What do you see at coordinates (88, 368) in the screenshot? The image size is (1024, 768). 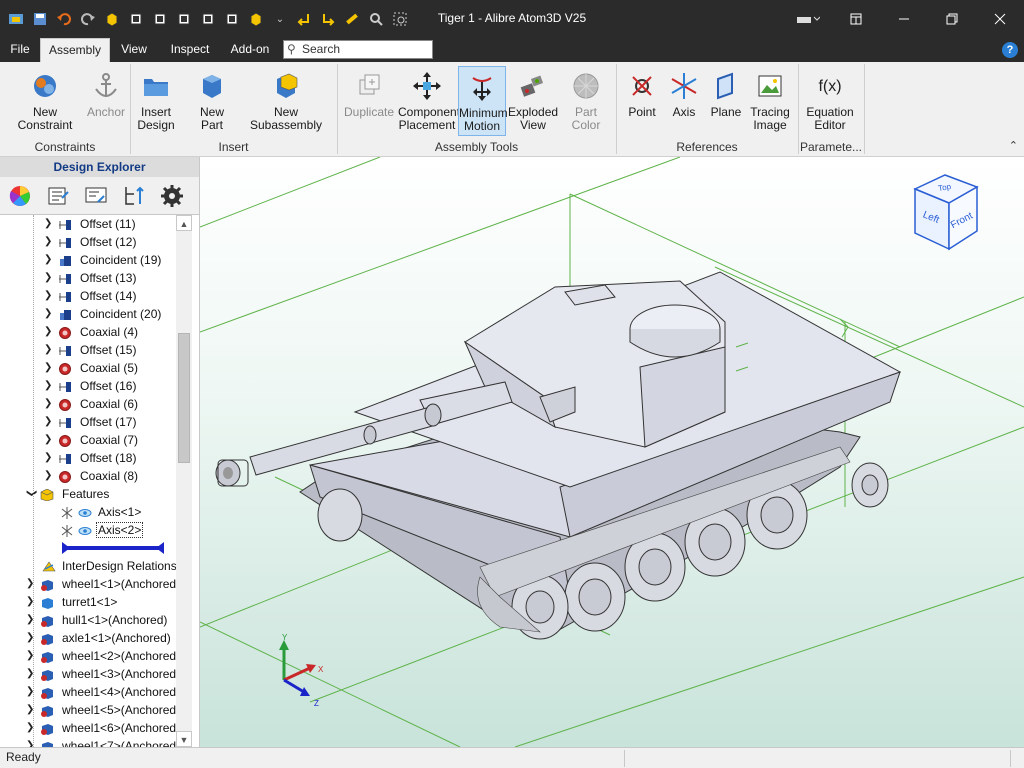 I see `tree-item: ❯ Coaxial (5)` at bounding box center [88, 368].